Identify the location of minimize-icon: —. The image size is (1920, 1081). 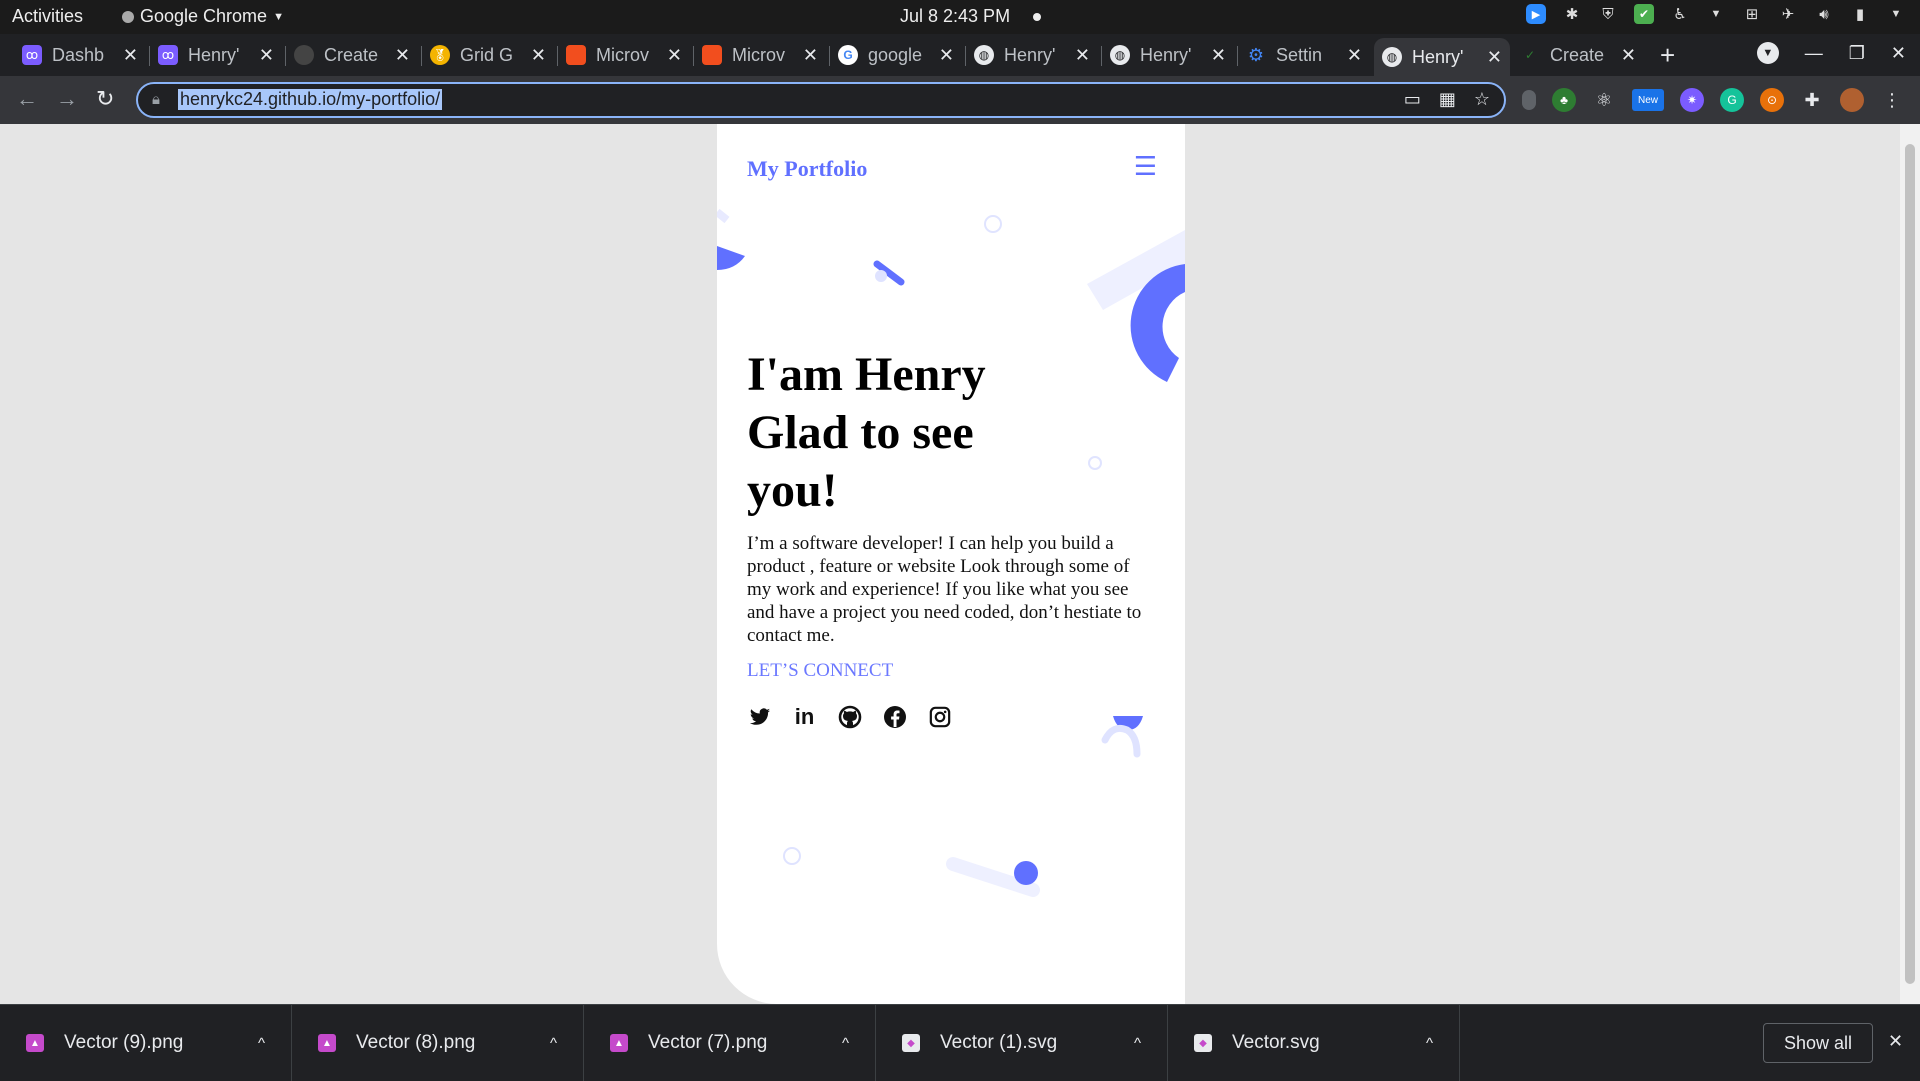
(1814, 53).